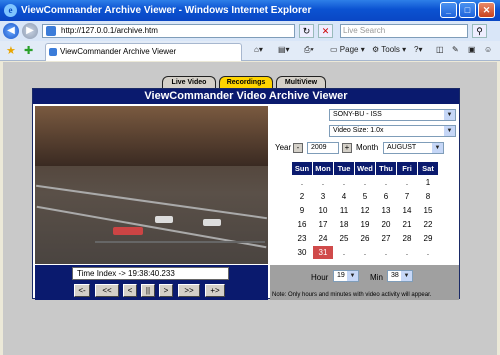  Describe the element at coordinates (306, 31) in the screenshot. I see `refresh-button: ↻` at that location.